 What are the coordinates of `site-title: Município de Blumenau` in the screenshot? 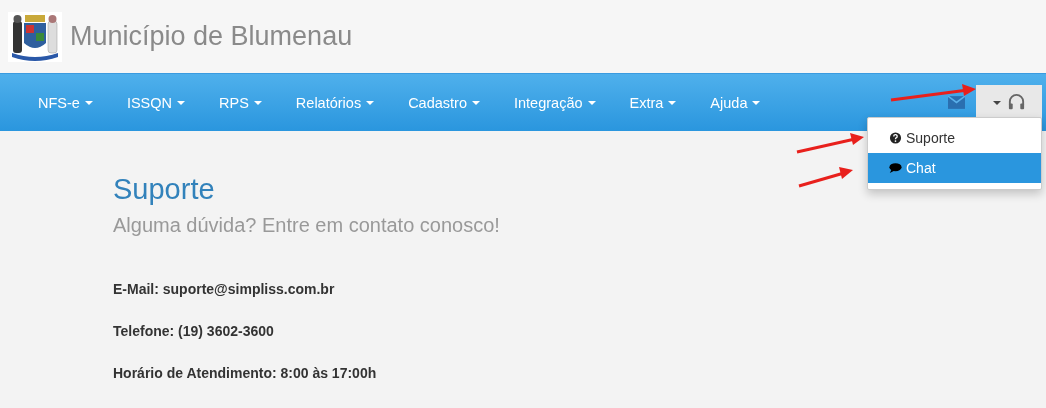 It's located at (211, 36).